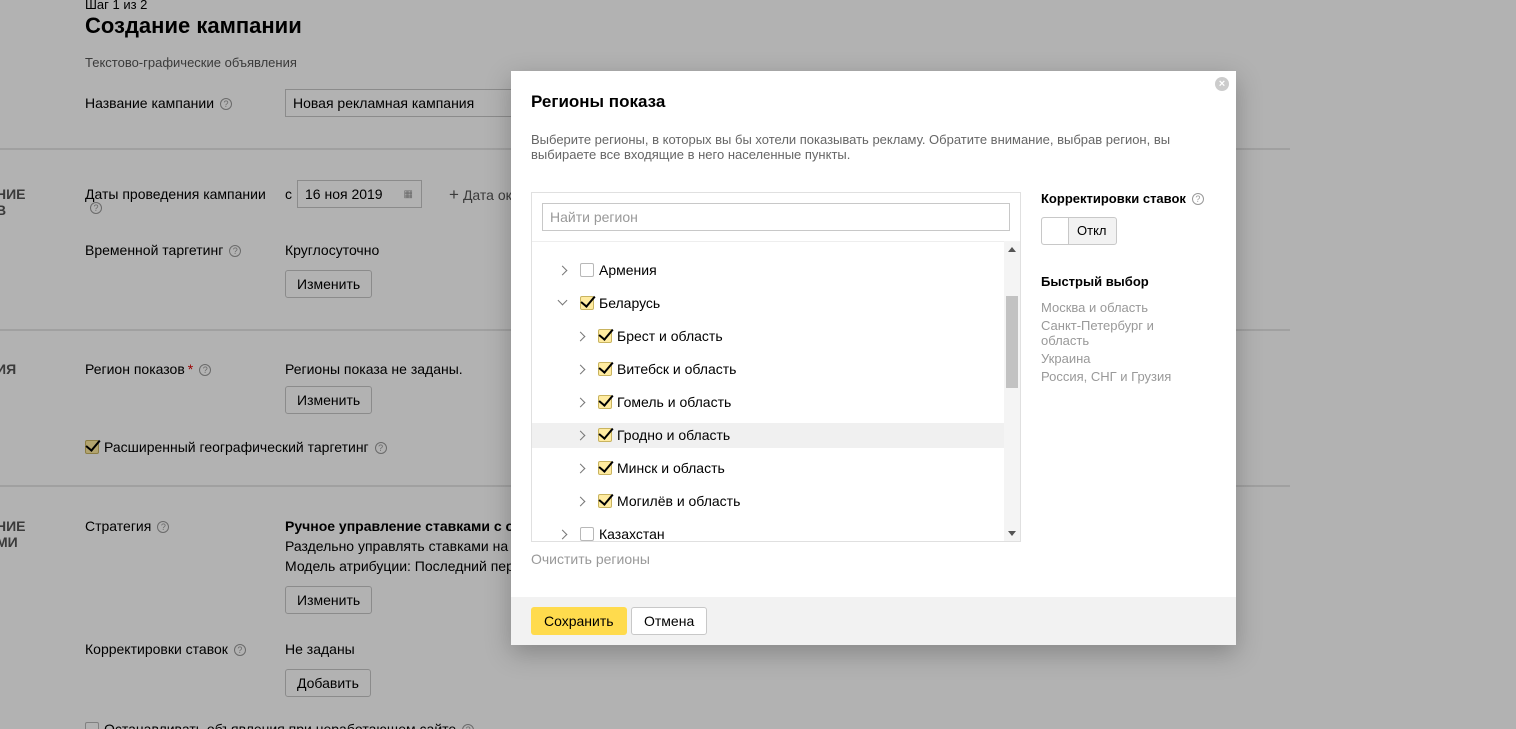 This screenshot has height=729, width=1516. What do you see at coordinates (768, 402) in the screenshot?
I see `region-row: Гомель и область` at bounding box center [768, 402].